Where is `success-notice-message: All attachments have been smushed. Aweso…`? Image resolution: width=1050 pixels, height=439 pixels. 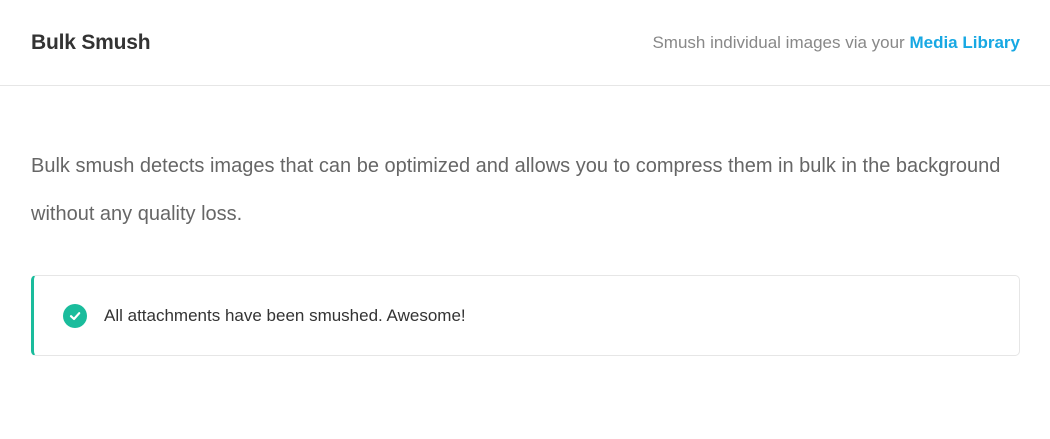
success-notice-message: All attachments have been smushed. Aweso… is located at coordinates (285, 315).